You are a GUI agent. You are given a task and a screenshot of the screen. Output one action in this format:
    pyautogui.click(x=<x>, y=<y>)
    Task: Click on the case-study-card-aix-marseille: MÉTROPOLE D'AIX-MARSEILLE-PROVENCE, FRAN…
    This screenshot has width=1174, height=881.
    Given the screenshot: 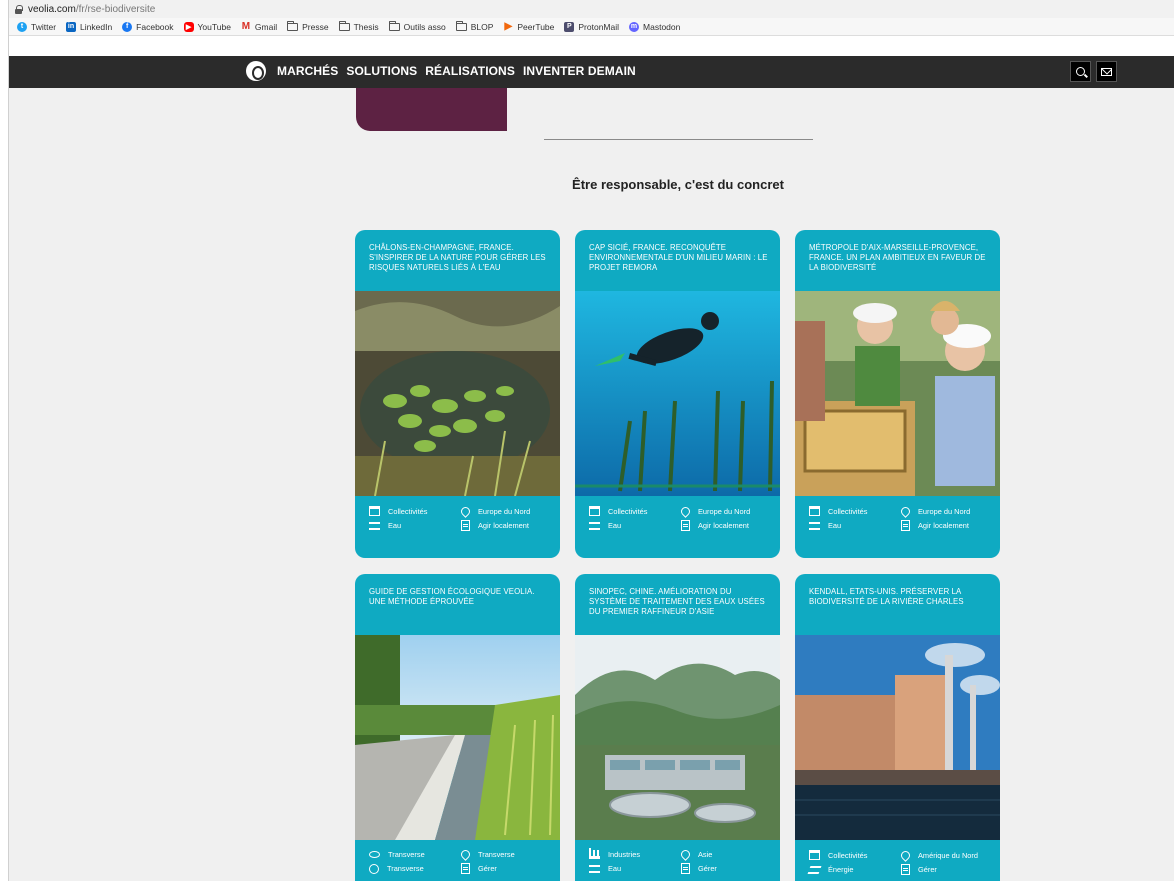 What is the action you would take?
    pyautogui.click(x=897, y=394)
    